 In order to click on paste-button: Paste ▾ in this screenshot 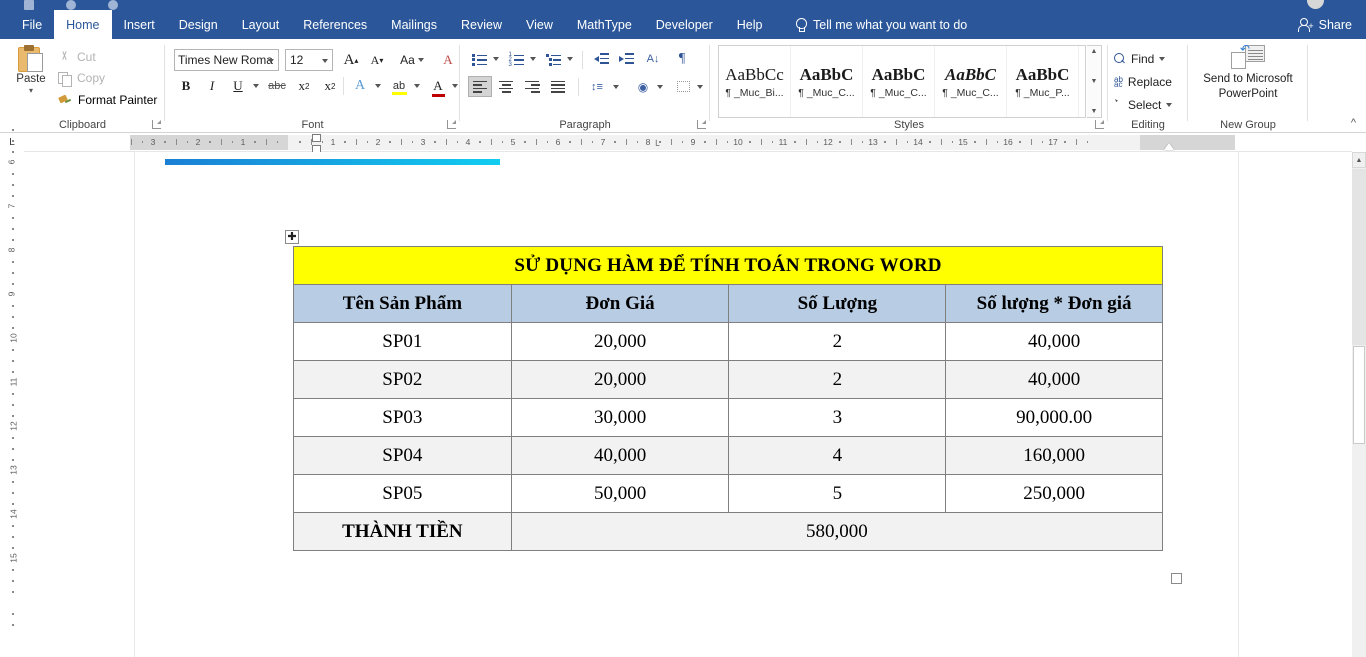, I will do `click(31, 77)`.